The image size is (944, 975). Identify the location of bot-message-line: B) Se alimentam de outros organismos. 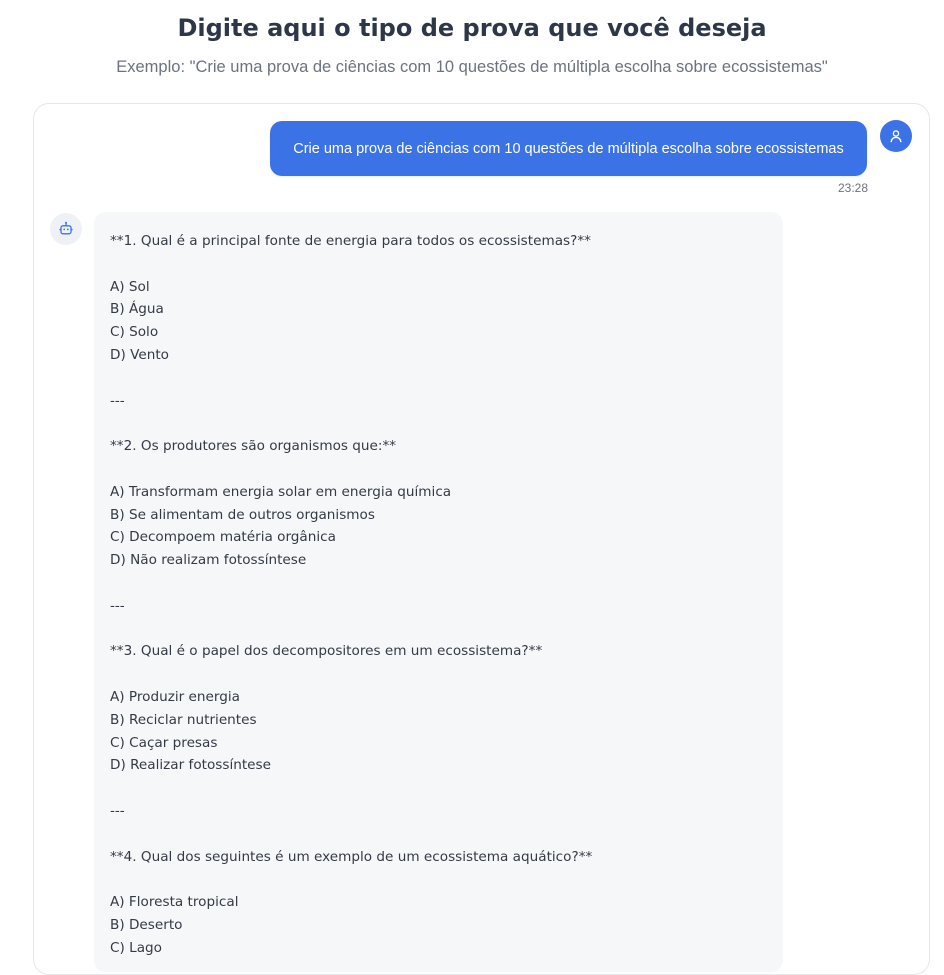
(242, 514).